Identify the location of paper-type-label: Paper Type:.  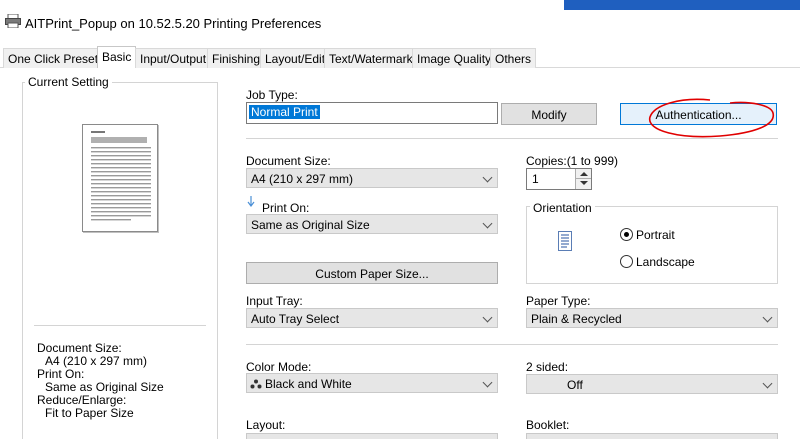
(558, 301).